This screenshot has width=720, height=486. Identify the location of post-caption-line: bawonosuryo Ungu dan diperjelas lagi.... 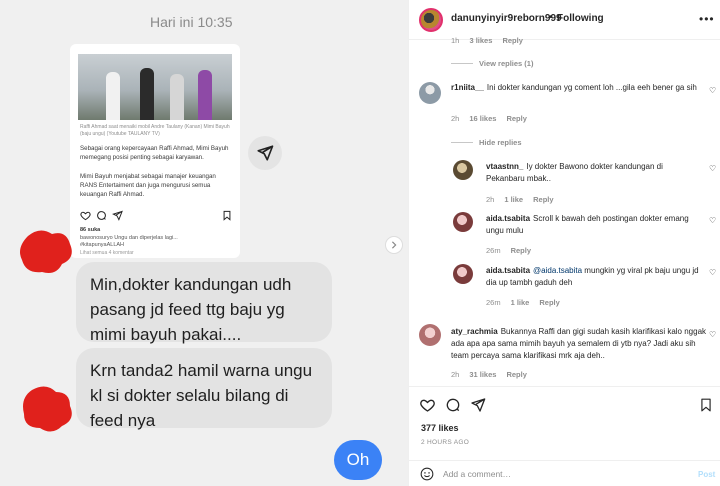
(129, 238).